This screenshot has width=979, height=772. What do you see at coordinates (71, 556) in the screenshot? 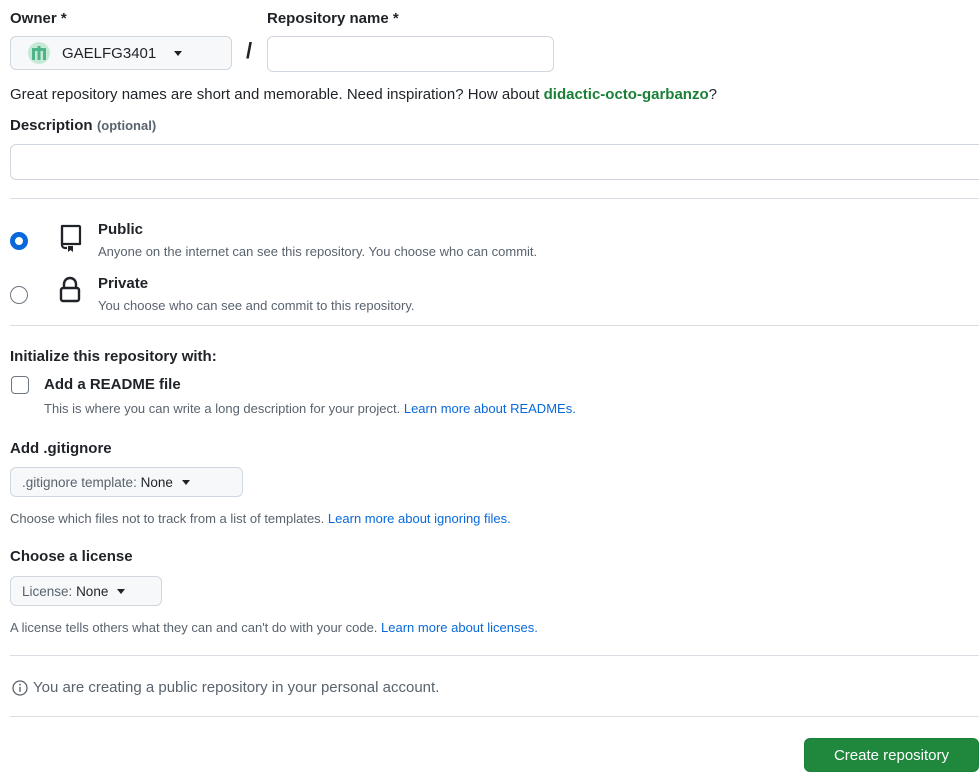
I see `license-heading: Choose a license` at bounding box center [71, 556].